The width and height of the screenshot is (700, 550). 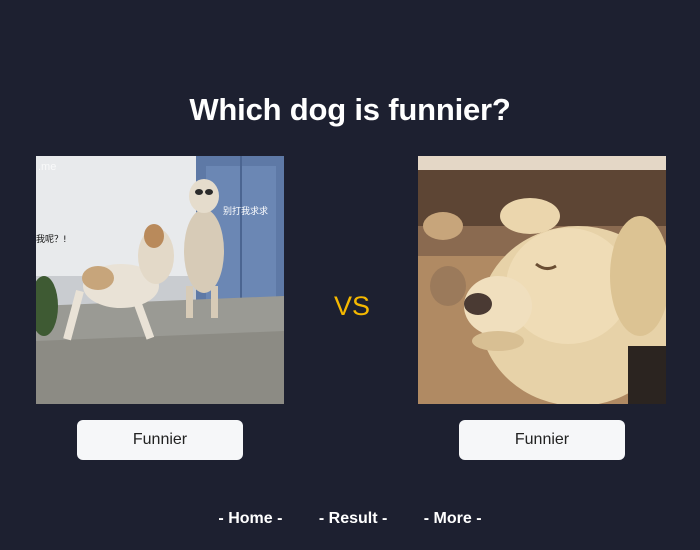 What do you see at coordinates (245, 211) in the screenshot?
I see `photo-caption-right: 别打我求求` at bounding box center [245, 211].